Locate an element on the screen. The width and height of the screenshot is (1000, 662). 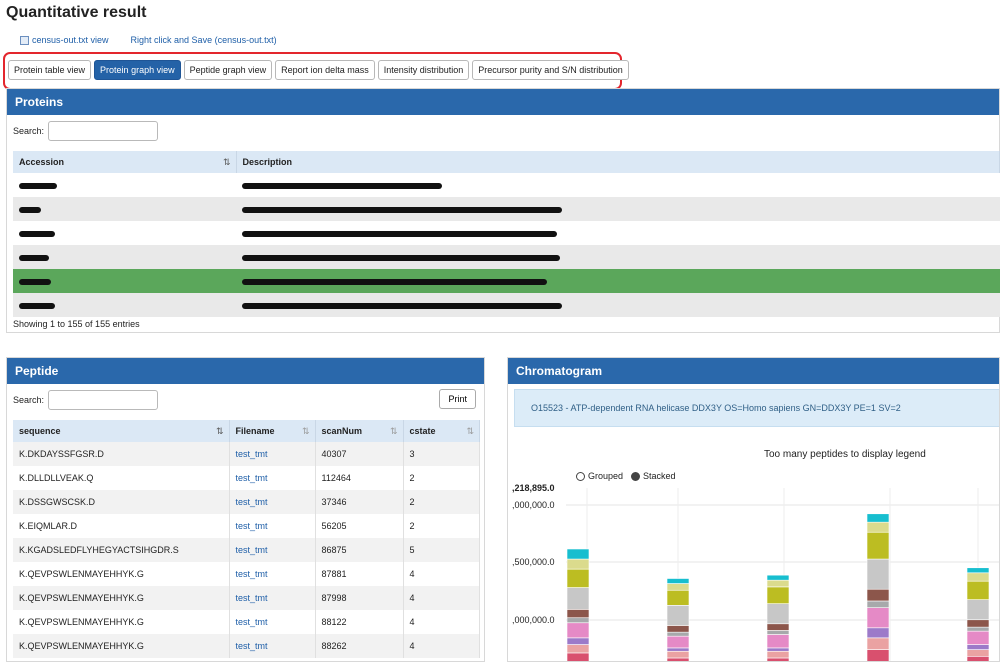
proteins-search-input is located at coordinates (103, 131).